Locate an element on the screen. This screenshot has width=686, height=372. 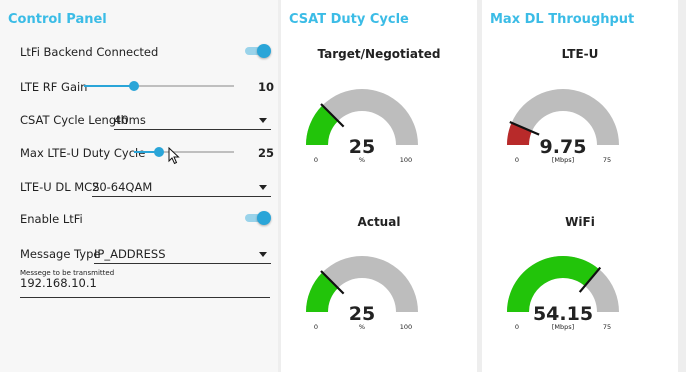
max-duty-cycle-row: Max LTE-U Duty Cycle 25 is located at coordinates (147, 153).